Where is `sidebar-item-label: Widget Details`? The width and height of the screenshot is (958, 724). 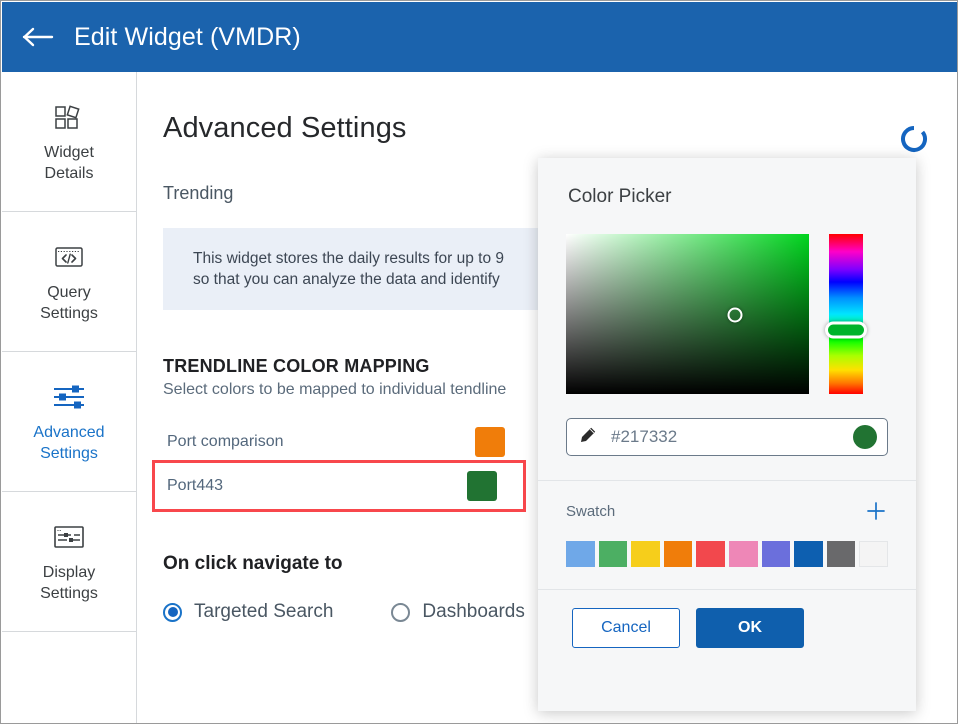 sidebar-item-label: Widget Details is located at coordinates (69, 162).